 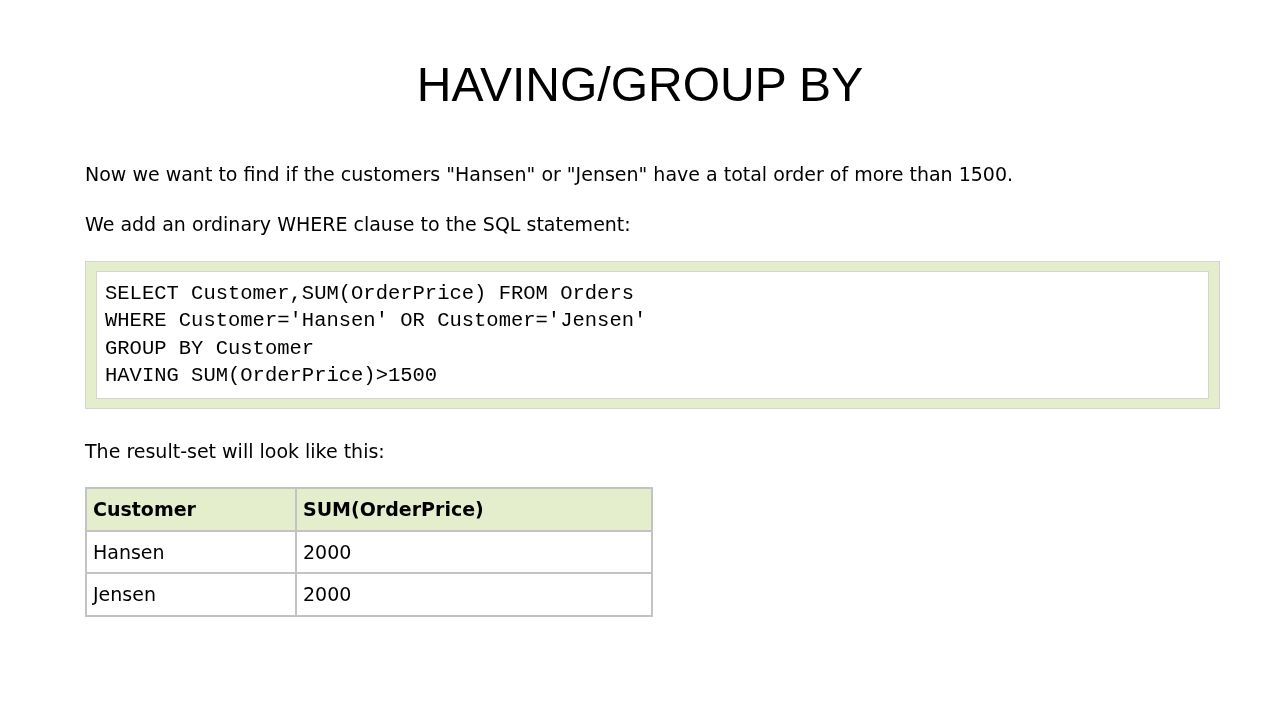 I want to click on result-caption: The result-set will look like this:, so click(x=235, y=451).